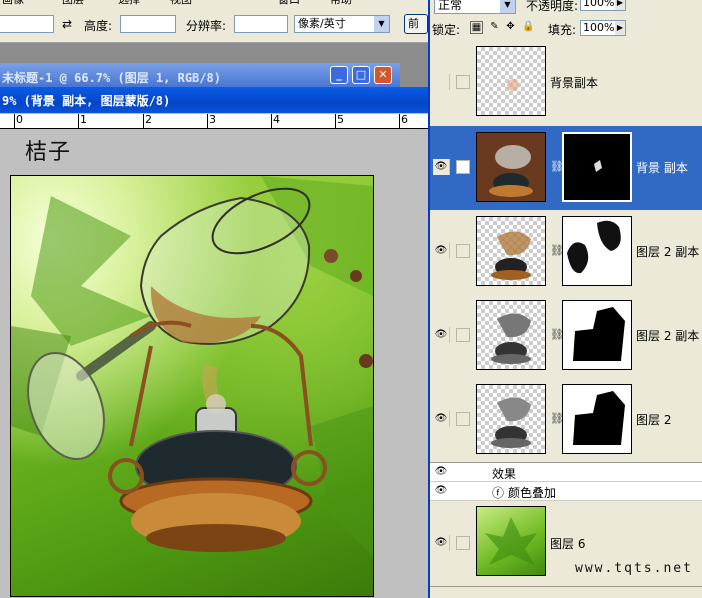 This screenshot has height=598, width=702. I want to click on effects-row: 👁 效果, so click(566, 472).